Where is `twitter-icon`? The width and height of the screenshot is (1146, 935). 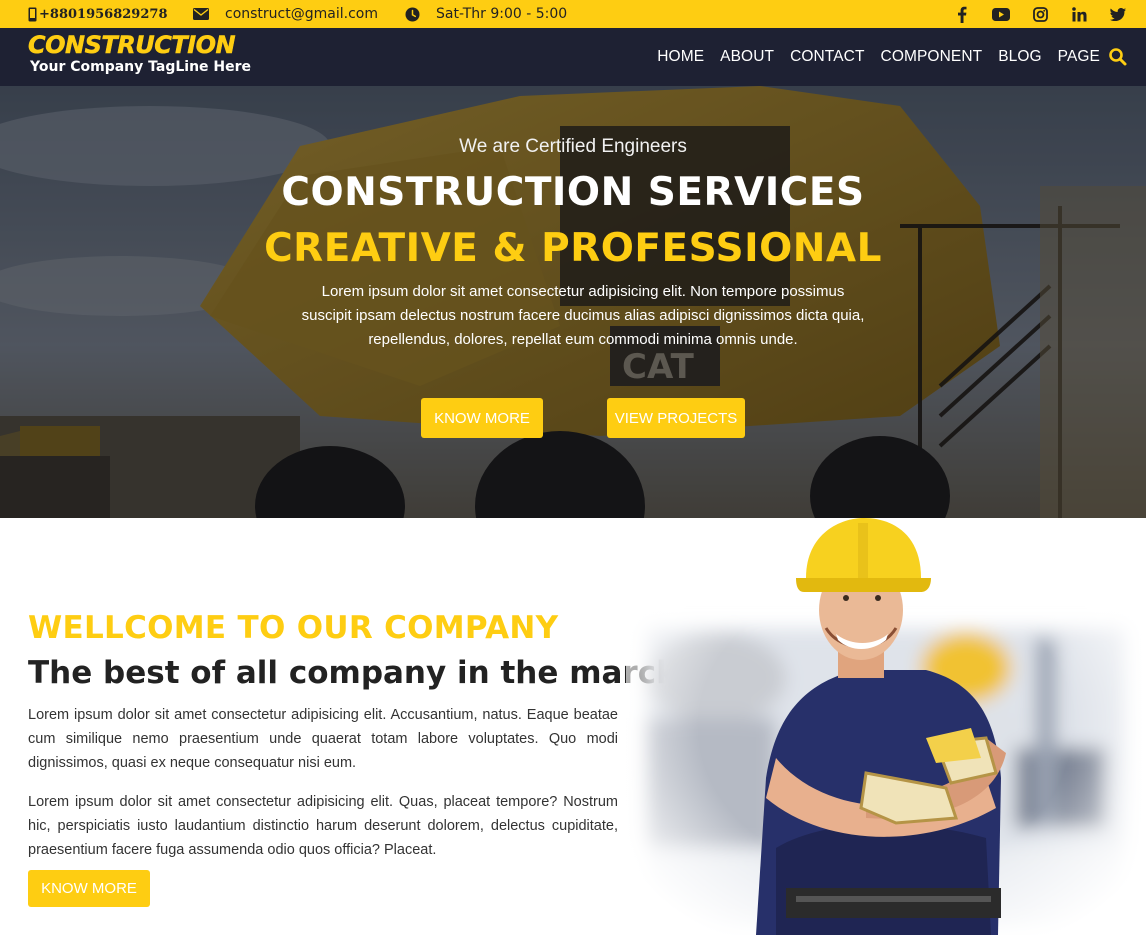
twitter-icon is located at coordinates (1118, 14).